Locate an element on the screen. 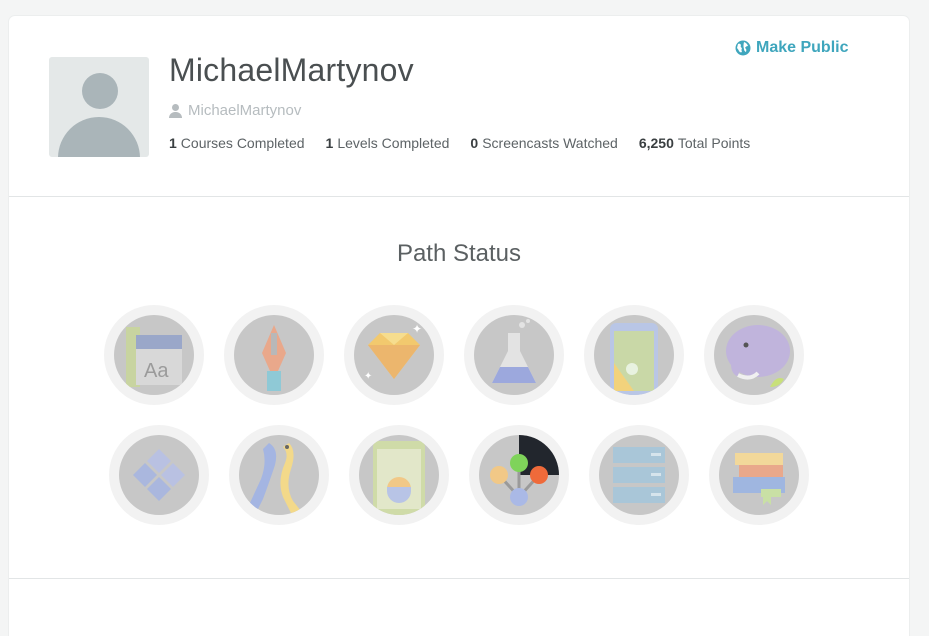 The image size is (929, 636). badge-ios is located at coordinates (634, 355).